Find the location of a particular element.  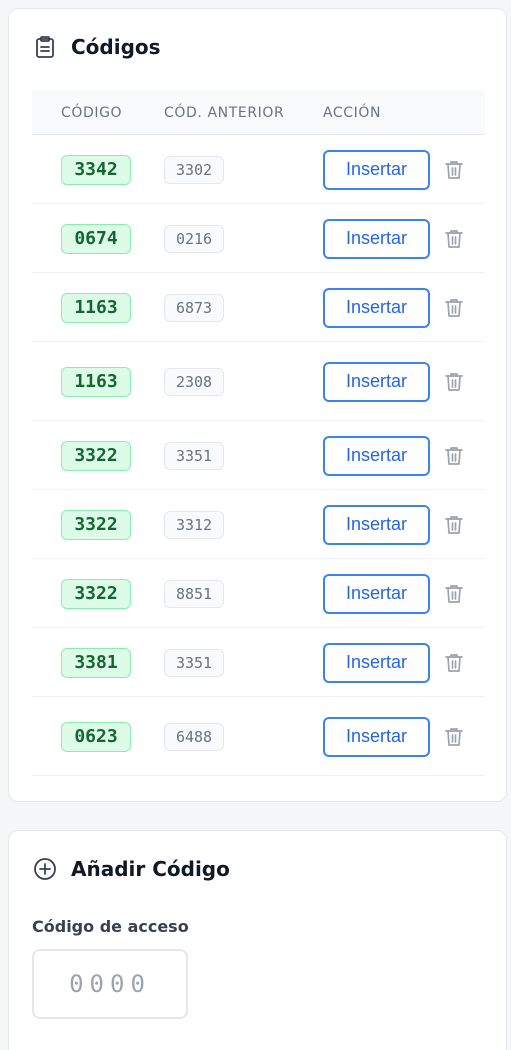

codes-card-header: Códigos is located at coordinates (97, 47).